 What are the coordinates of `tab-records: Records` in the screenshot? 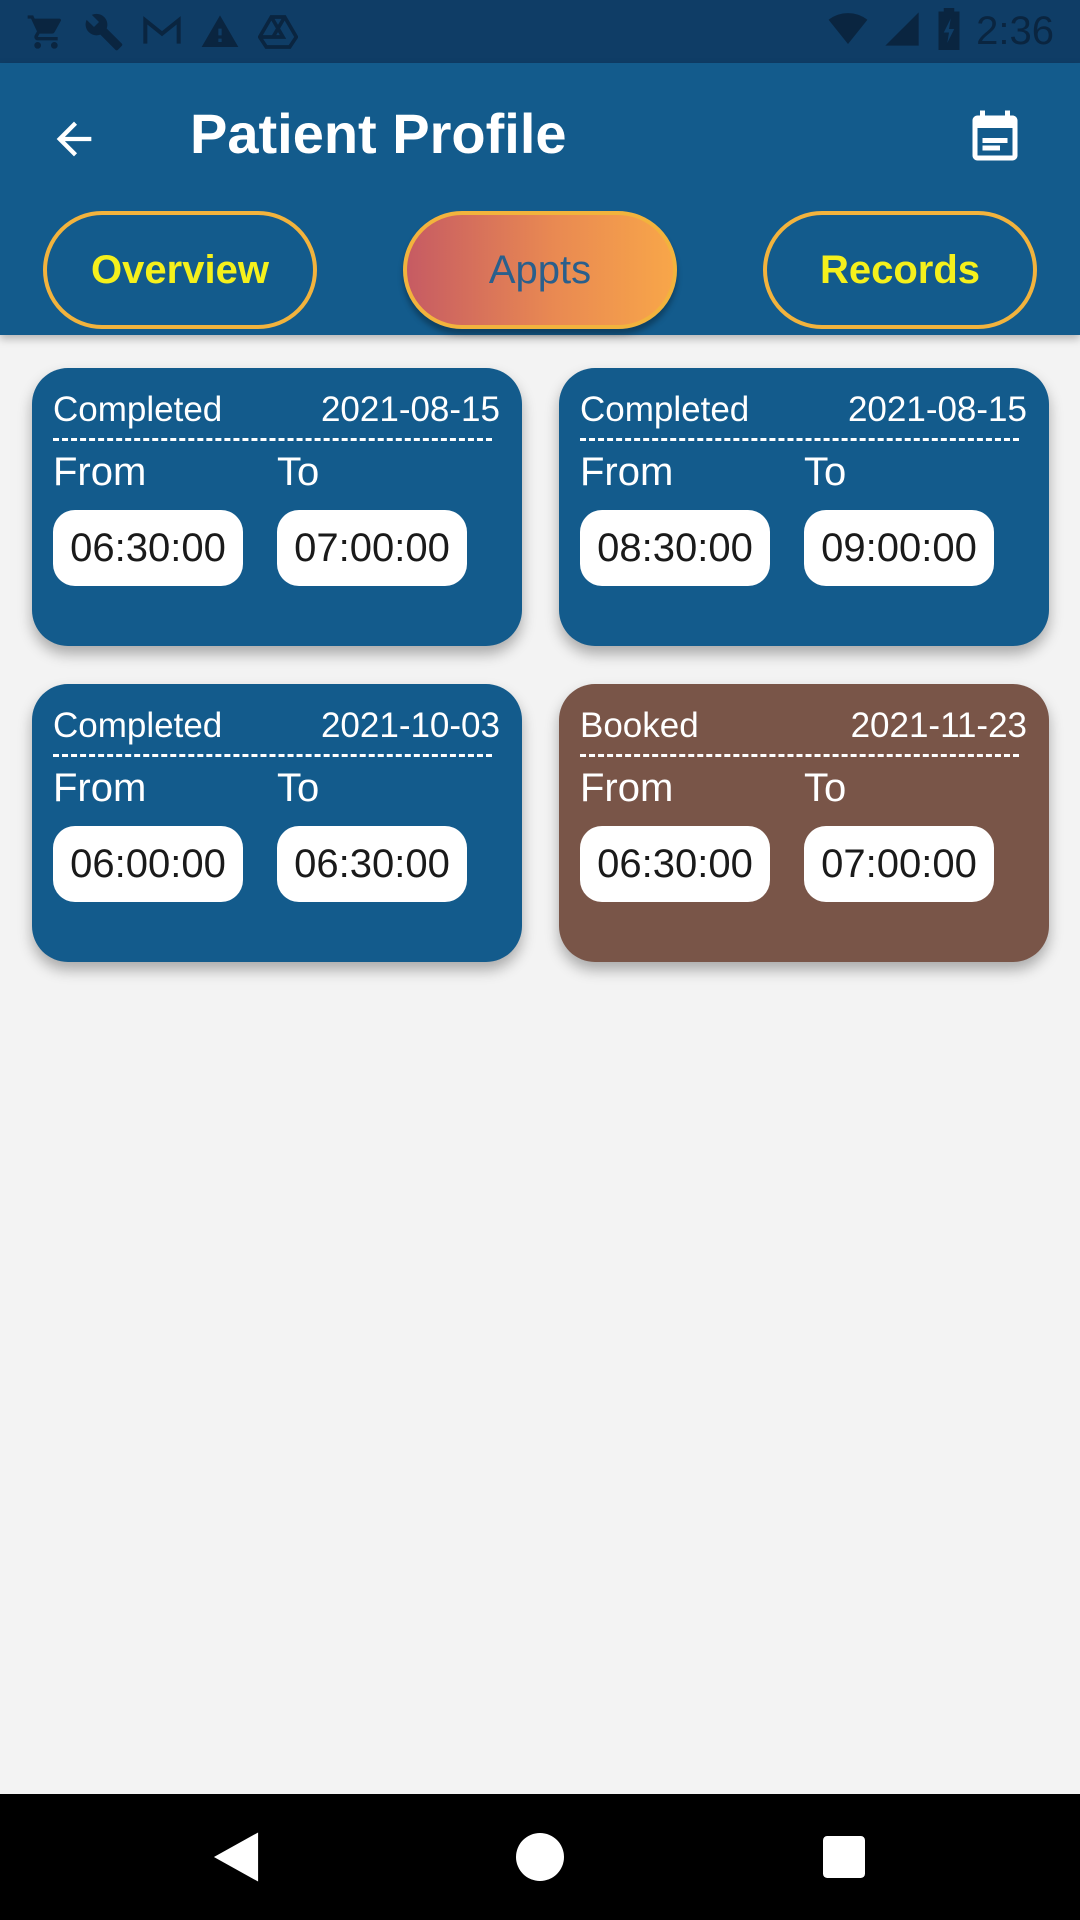 It's located at (900, 270).